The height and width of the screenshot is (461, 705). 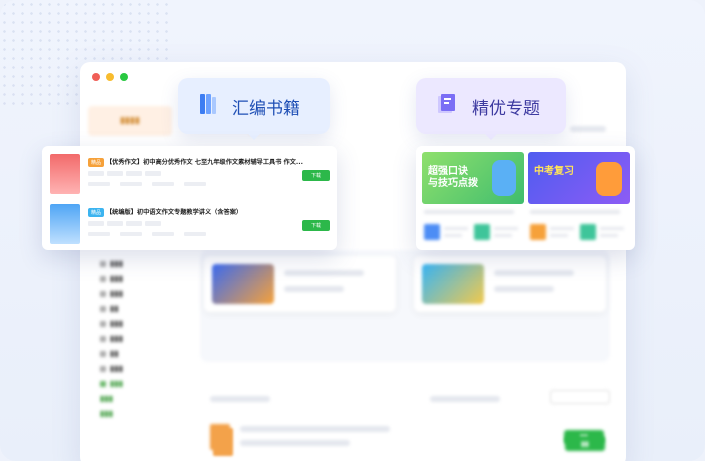 I want to click on maximize-window-dot, so click(x=124, y=77).